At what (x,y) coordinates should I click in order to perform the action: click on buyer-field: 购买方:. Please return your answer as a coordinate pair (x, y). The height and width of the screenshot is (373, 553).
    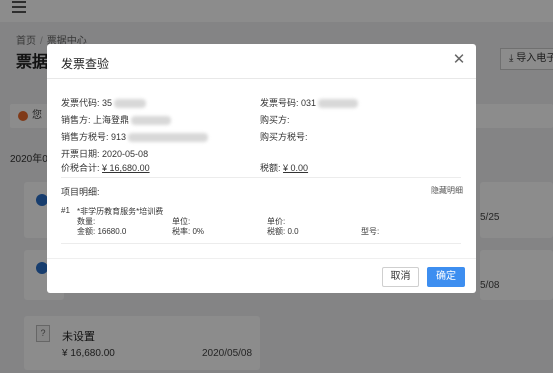
    Looking at the image, I should click on (275, 119).